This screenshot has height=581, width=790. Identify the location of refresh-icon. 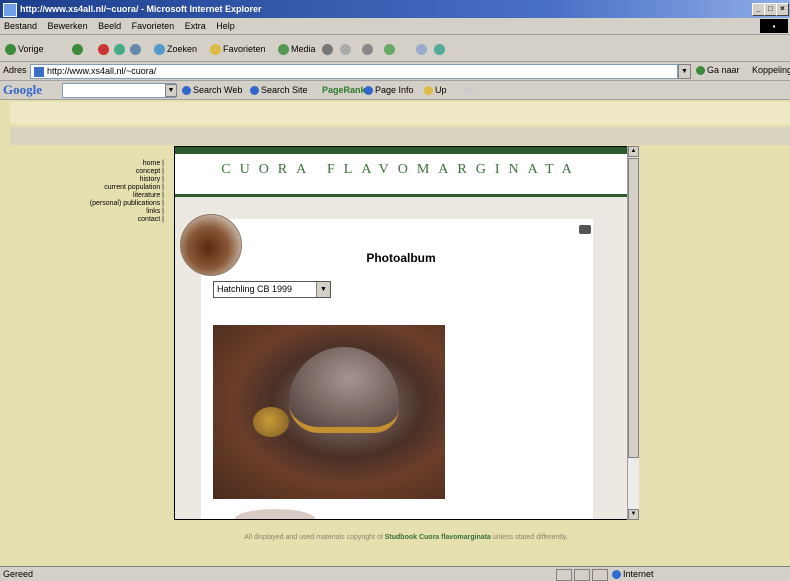
(119, 50).